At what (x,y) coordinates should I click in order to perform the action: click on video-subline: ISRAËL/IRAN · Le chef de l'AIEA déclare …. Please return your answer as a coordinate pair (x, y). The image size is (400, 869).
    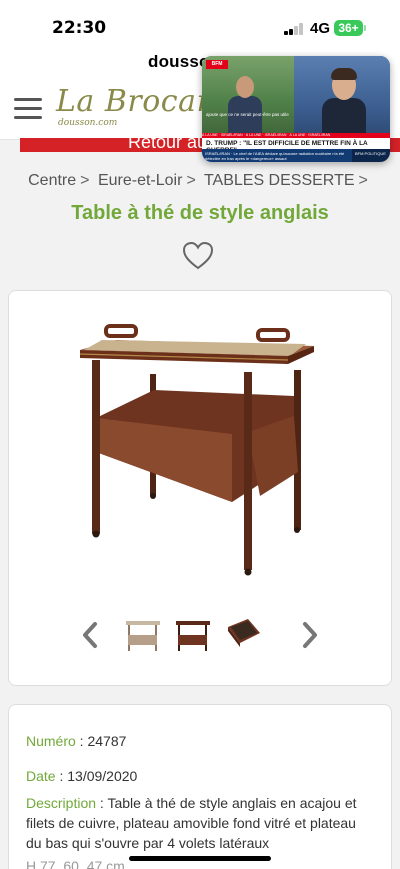
    Looking at the image, I should click on (277, 155).